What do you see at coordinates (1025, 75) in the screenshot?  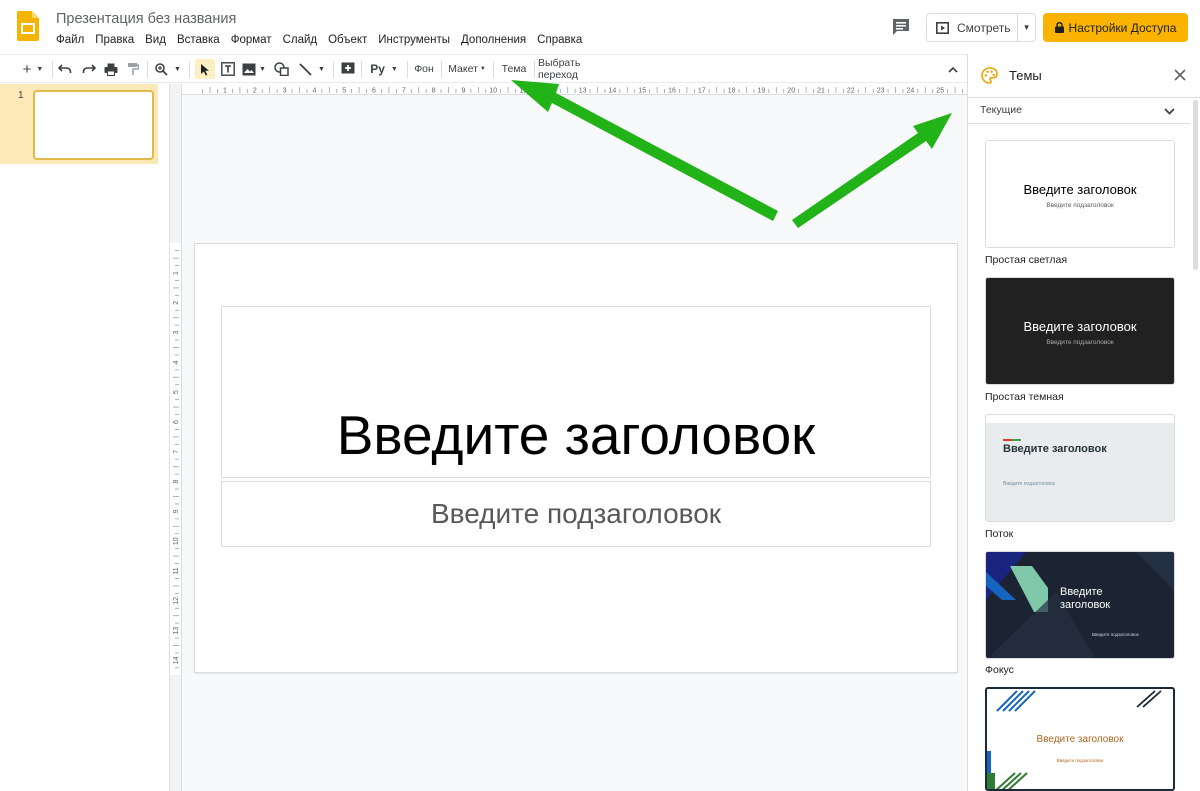 I see `themes-panel-title: Темы` at bounding box center [1025, 75].